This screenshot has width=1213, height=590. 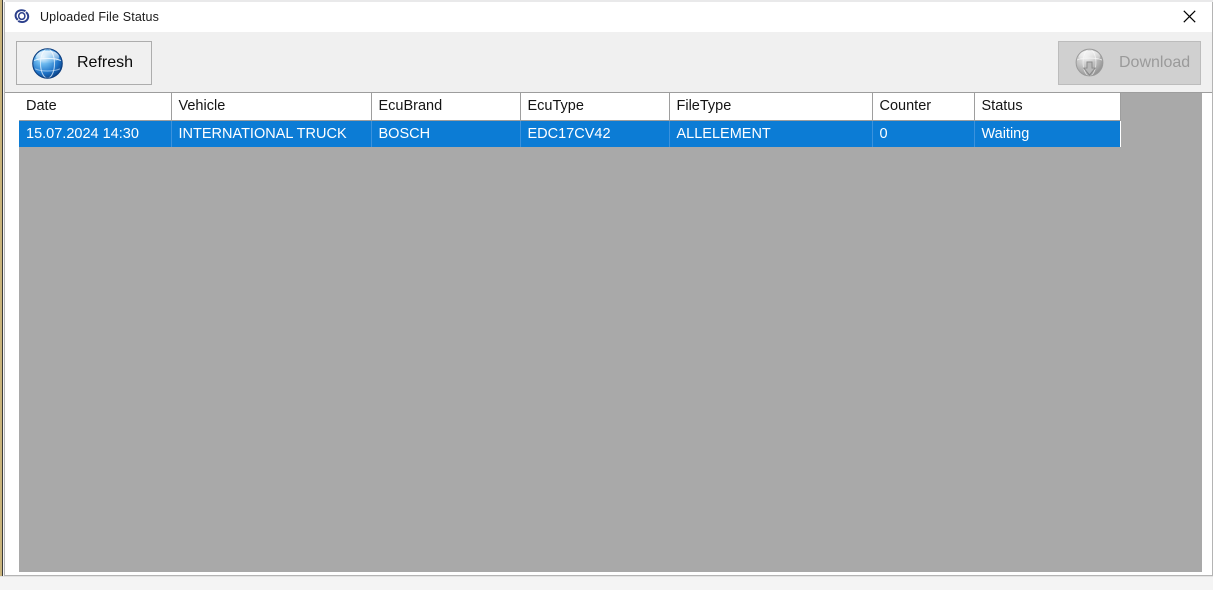 What do you see at coordinates (923, 107) in the screenshot?
I see `column-header-counter: Counter` at bounding box center [923, 107].